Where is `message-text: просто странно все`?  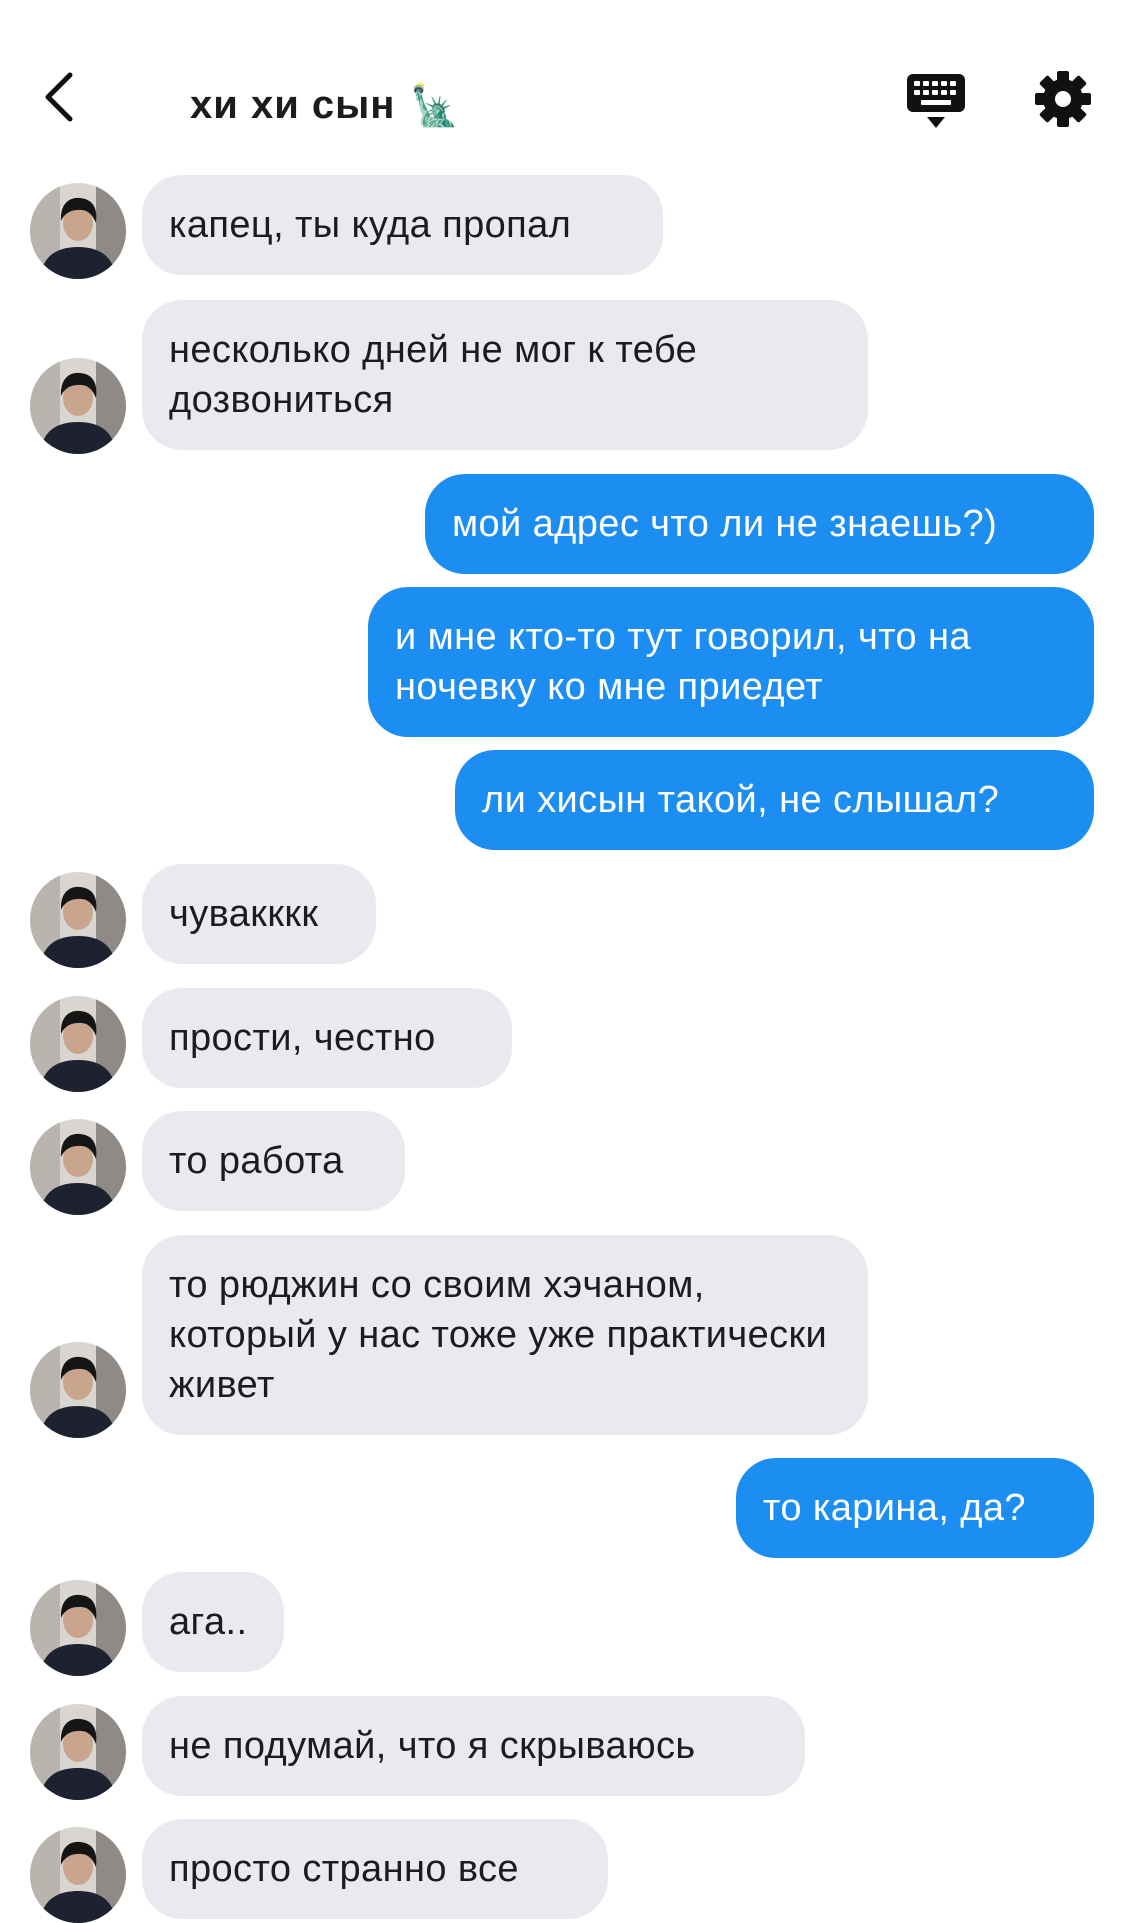 message-text: просто странно все is located at coordinates (344, 1869).